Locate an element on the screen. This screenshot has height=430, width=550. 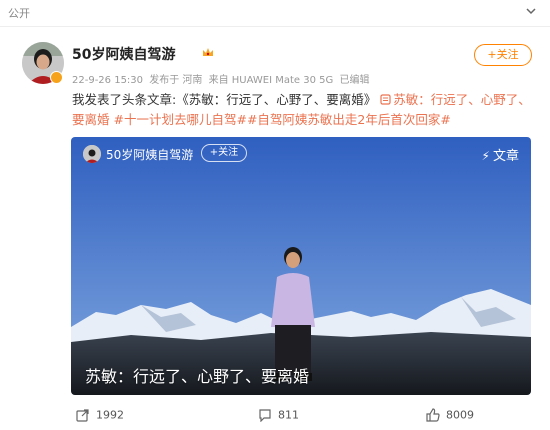
share-count: 1992 is located at coordinates (110, 415).